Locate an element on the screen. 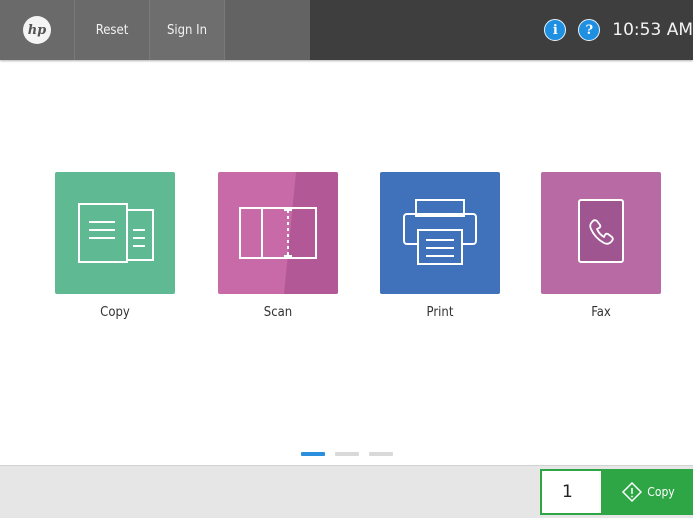 The height and width of the screenshot is (518, 693). clock: 10:53 AM is located at coordinates (652, 30).